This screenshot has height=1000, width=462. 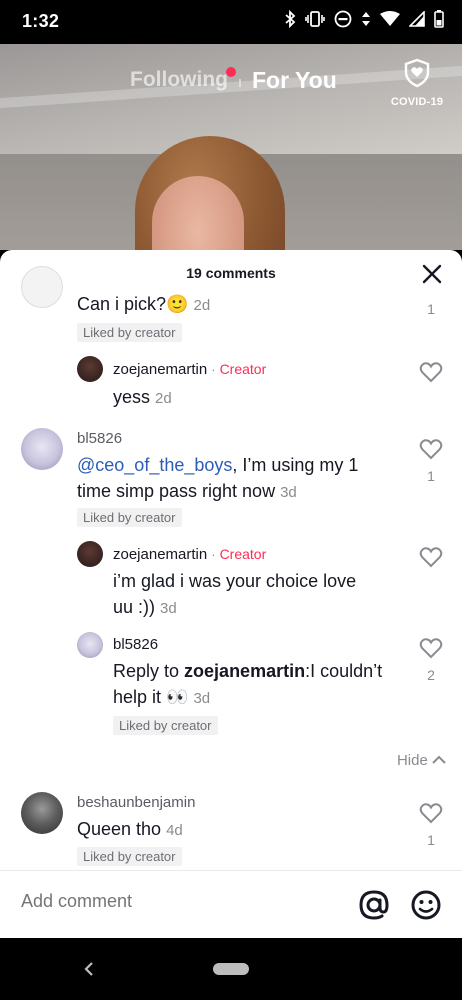 I want to click on comment-body: :I couldn’t, so click(x=344, y=671).